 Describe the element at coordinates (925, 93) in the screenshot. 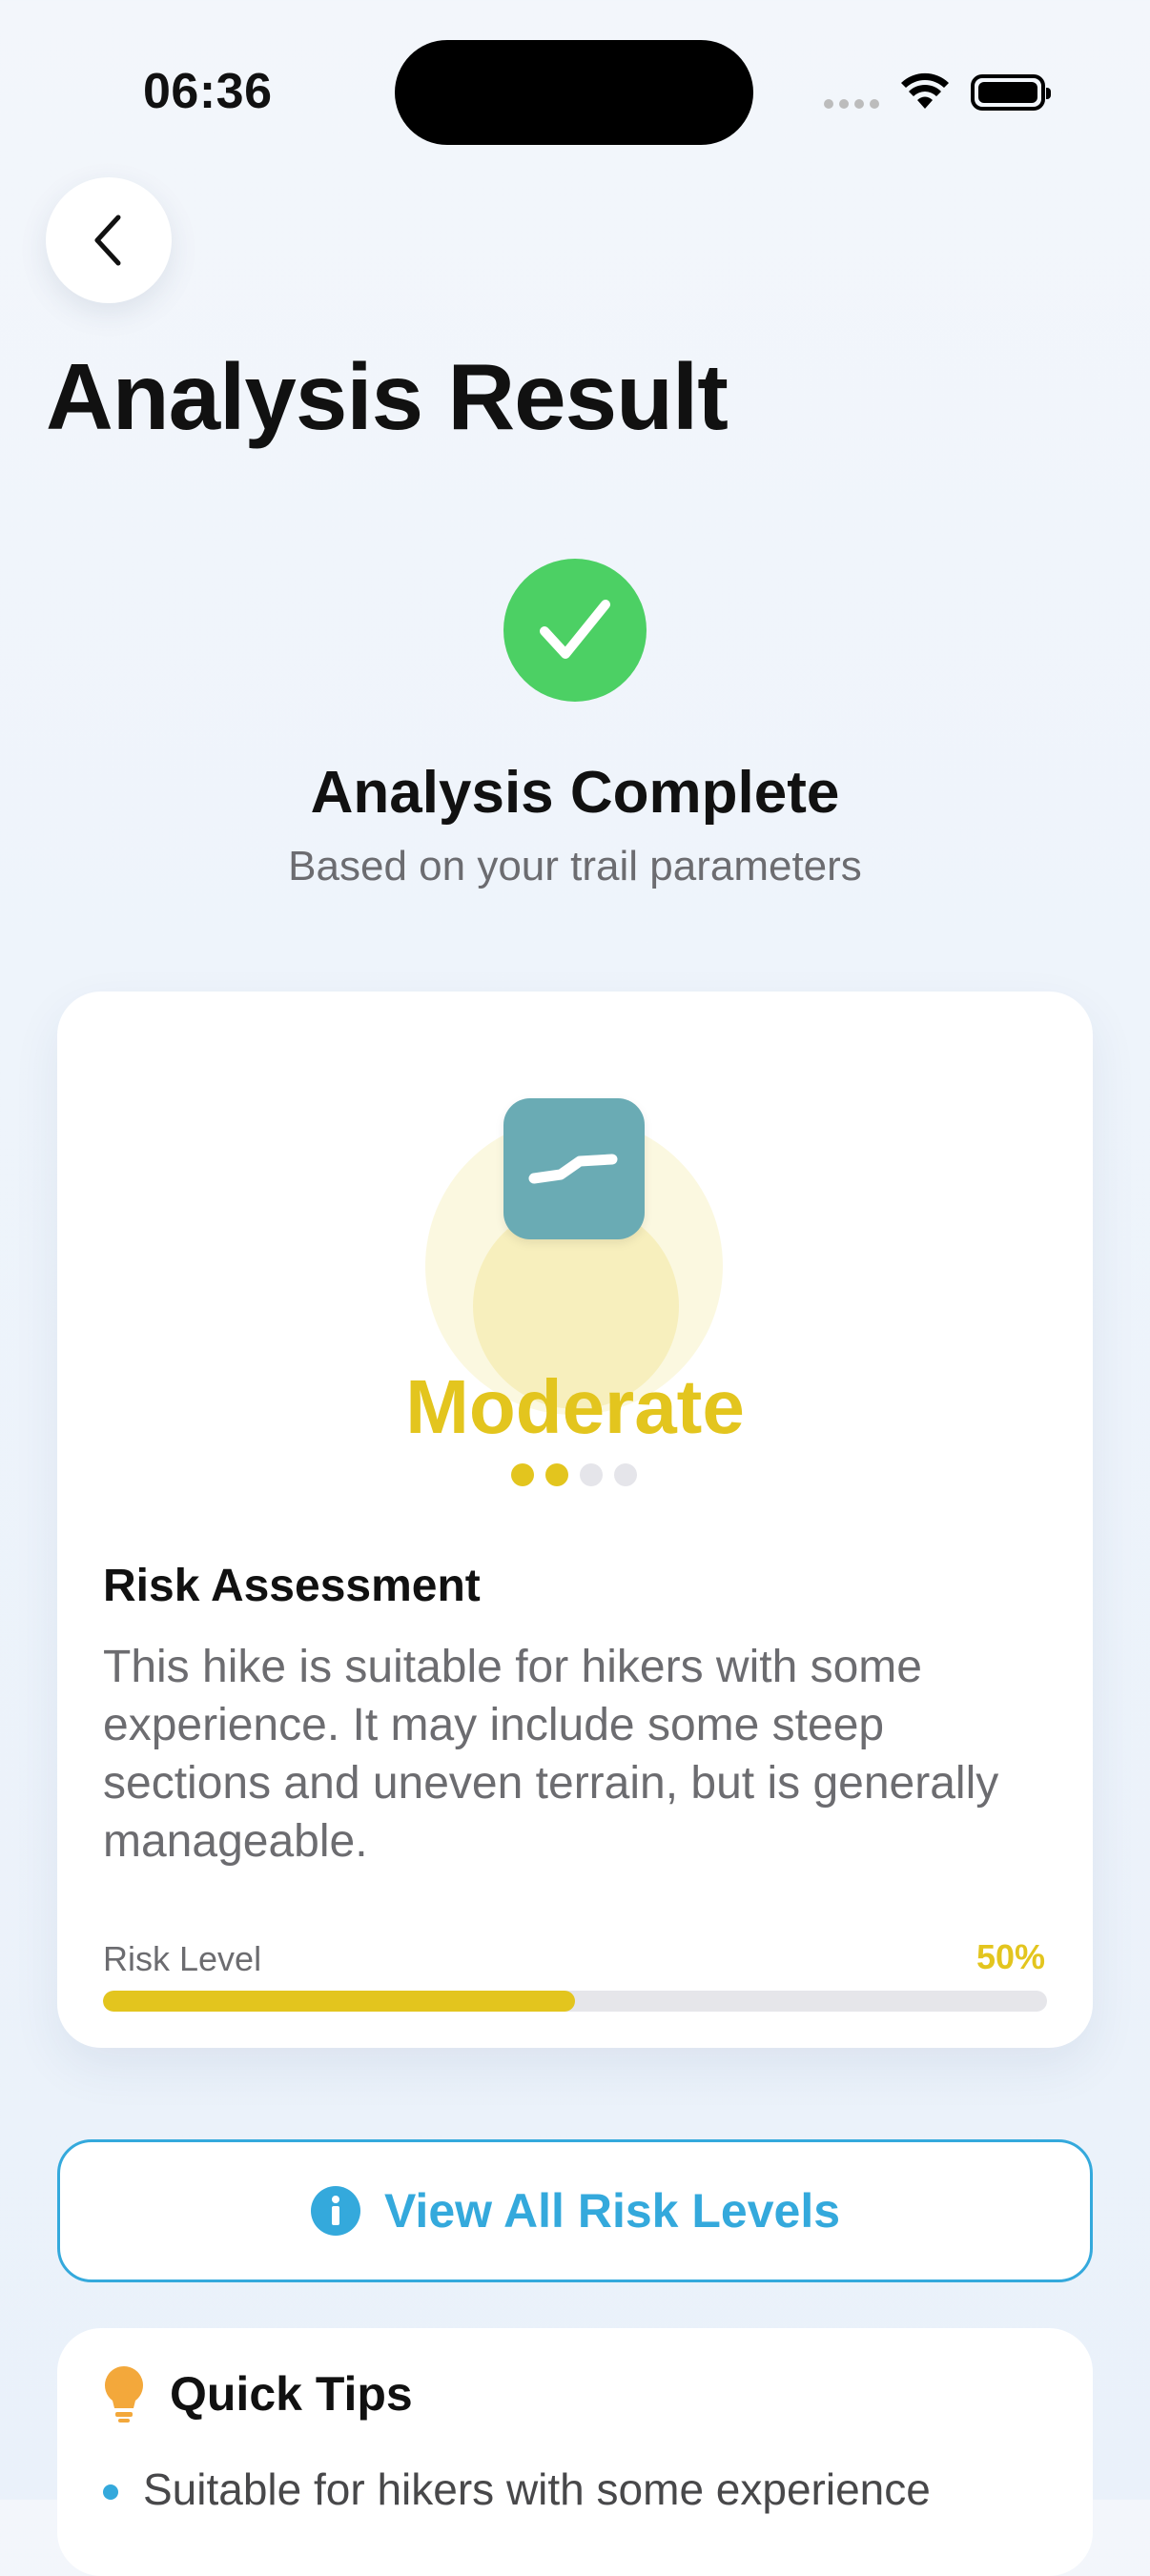

I see `wifi-icon` at that location.